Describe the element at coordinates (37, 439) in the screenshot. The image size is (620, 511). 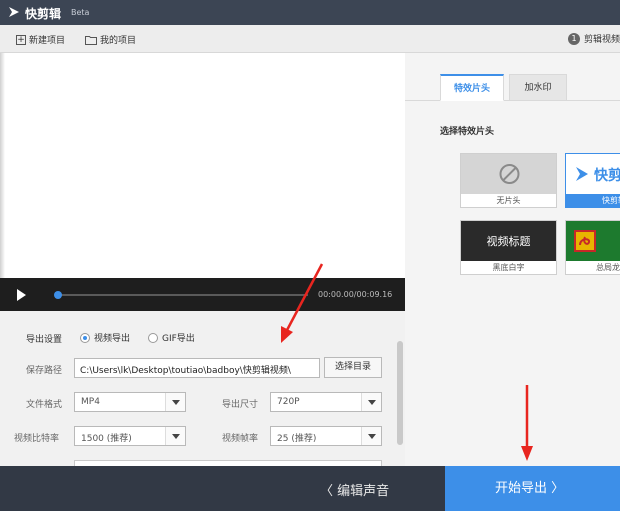
I see `bitrate-label: 视频比特率` at that location.